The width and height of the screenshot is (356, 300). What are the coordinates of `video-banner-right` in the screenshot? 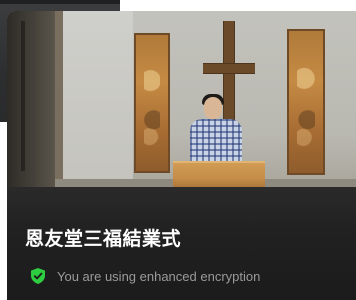 It's located at (306, 102).